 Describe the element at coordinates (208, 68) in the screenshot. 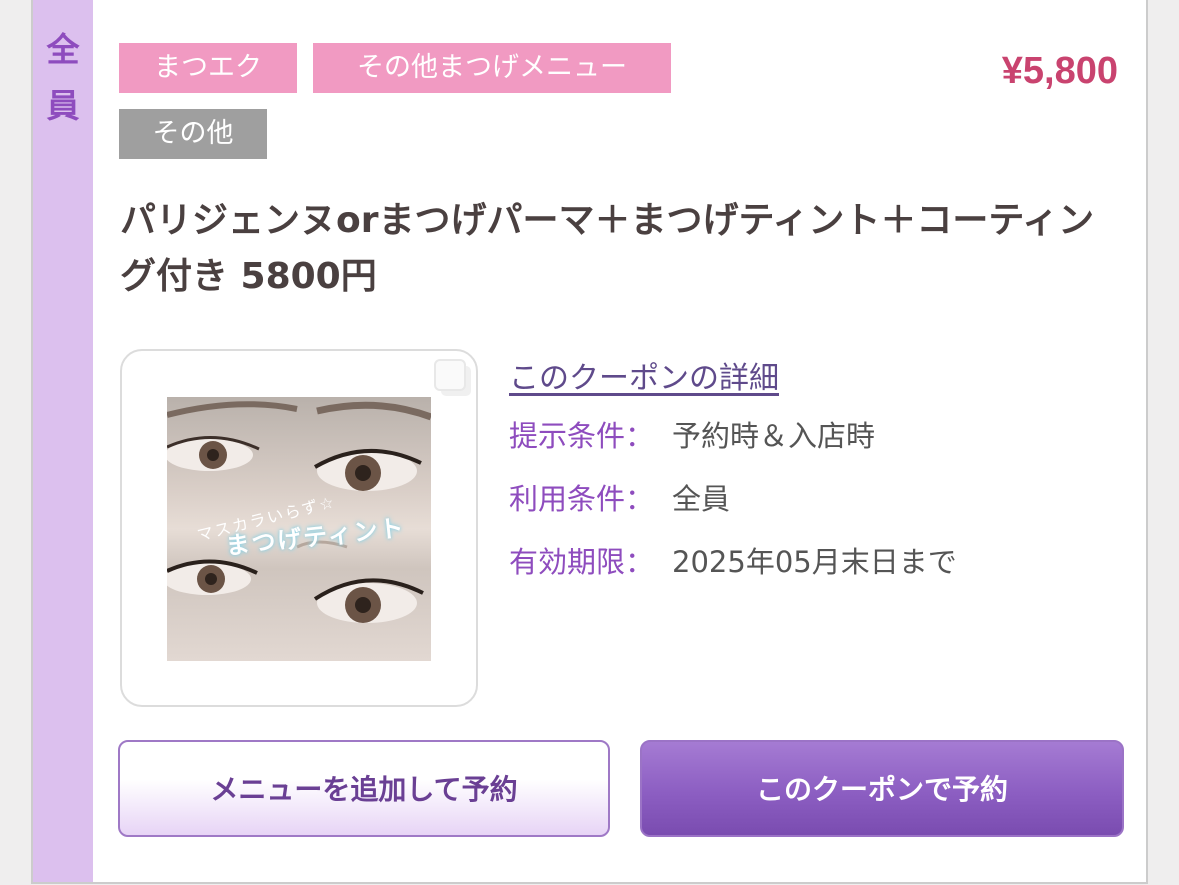

I see `tag-eyelash-extension: まつエク` at that location.